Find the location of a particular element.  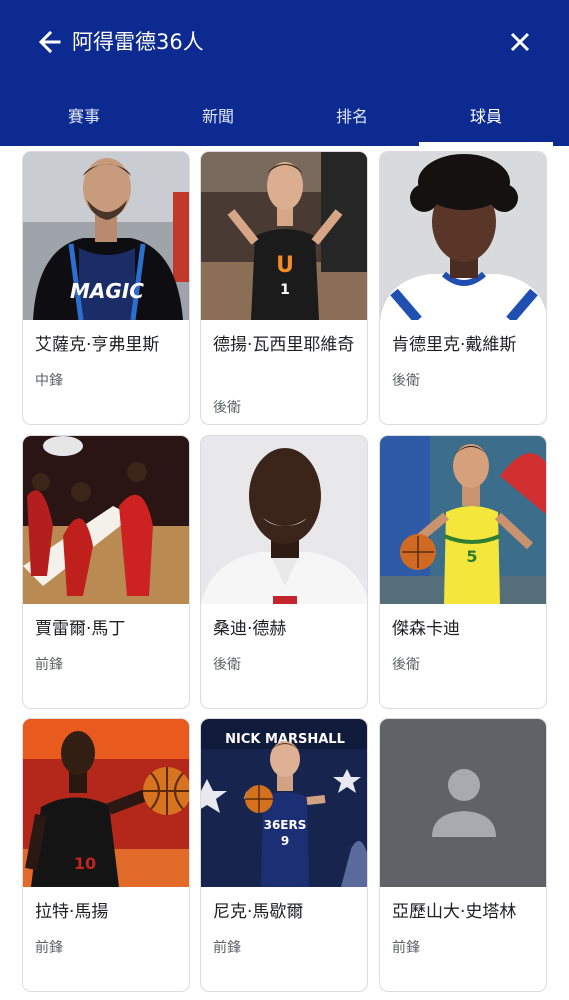

jersey-text: MAGIC is located at coordinates (107, 291).